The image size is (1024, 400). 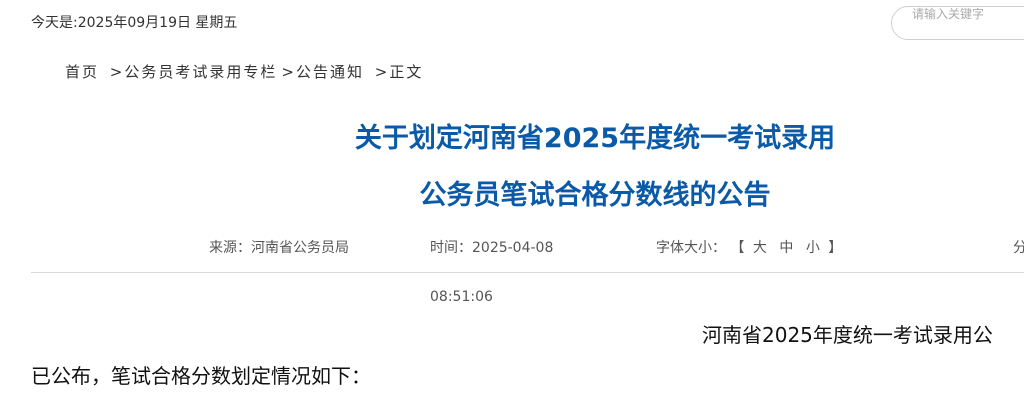 I want to click on article-source: 来源：河南省公务员局, so click(x=279, y=248).